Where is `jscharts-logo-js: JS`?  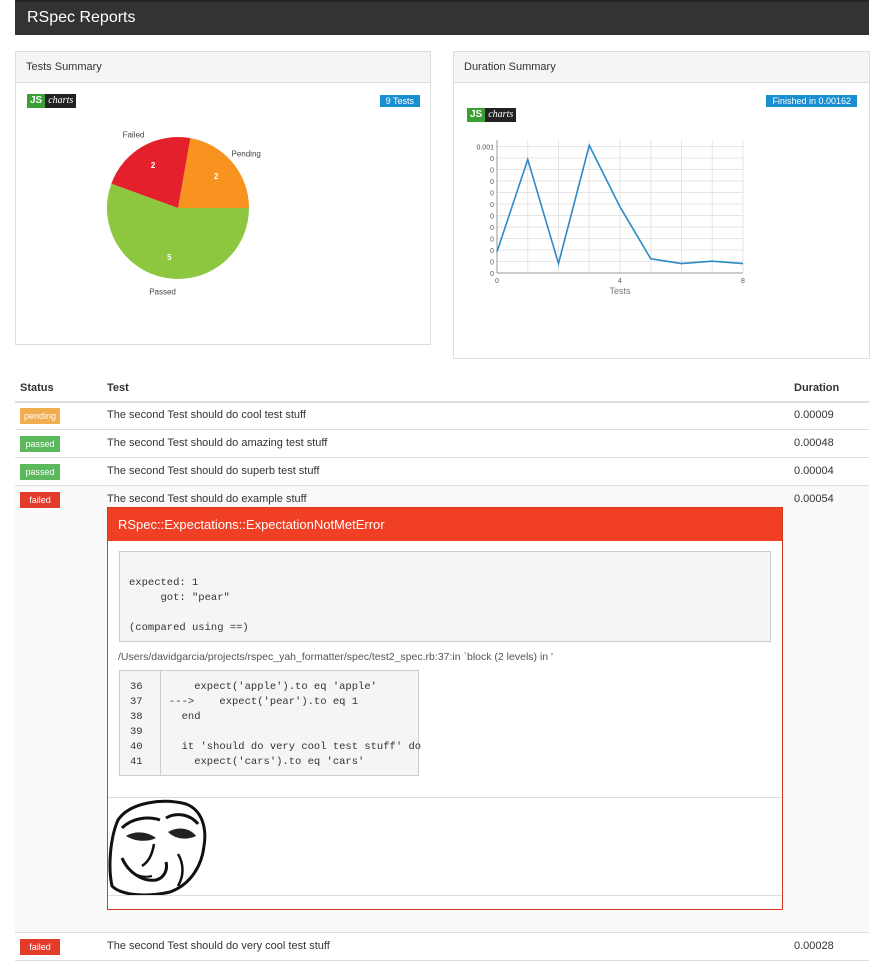
jscharts-logo-js: JS is located at coordinates (476, 115).